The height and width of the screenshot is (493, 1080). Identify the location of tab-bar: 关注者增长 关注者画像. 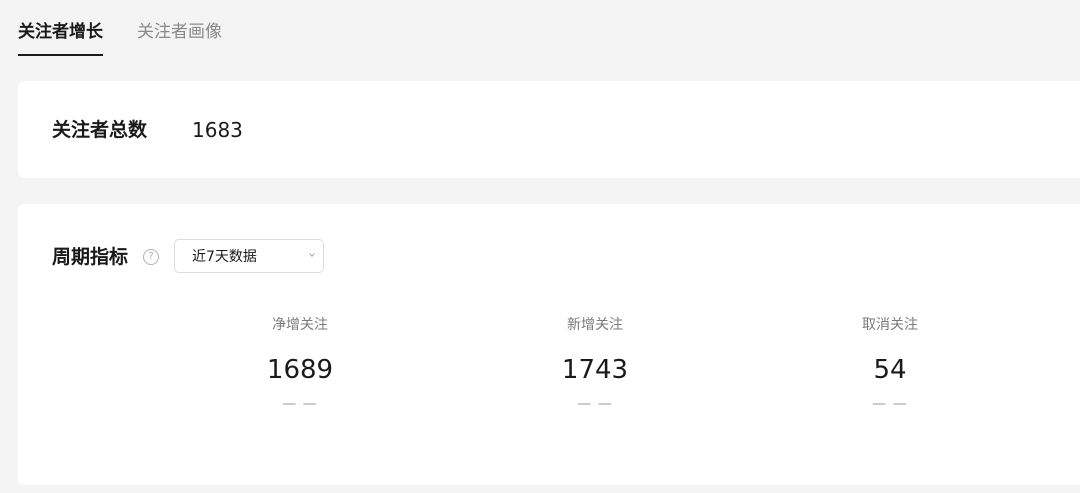
(137, 28).